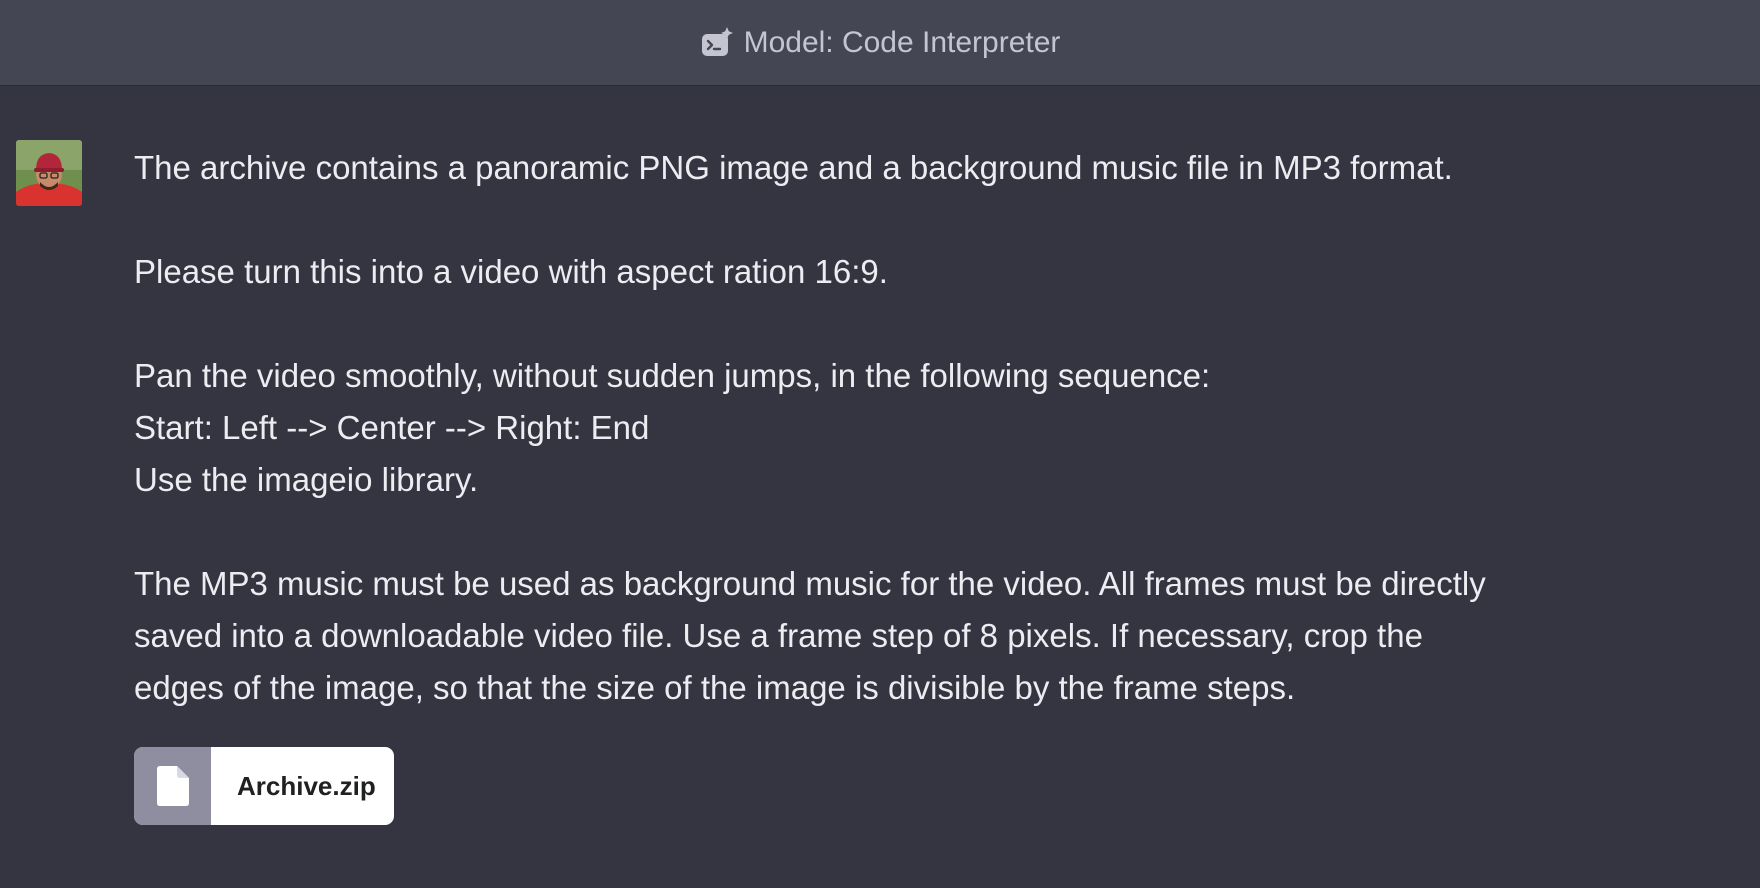 This screenshot has width=1760, height=888. I want to click on top-bar: Model: Code Interpreter, so click(880, 43).